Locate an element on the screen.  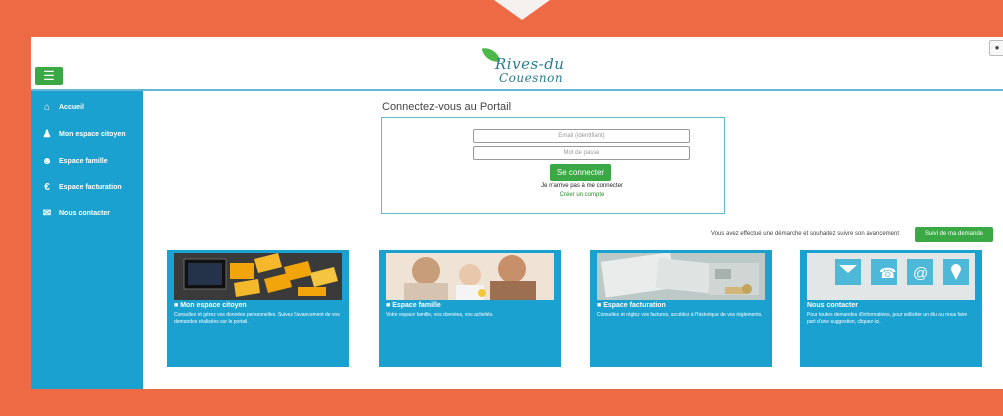
suivi-demande-button: Suivi de ma demande is located at coordinates (954, 234).